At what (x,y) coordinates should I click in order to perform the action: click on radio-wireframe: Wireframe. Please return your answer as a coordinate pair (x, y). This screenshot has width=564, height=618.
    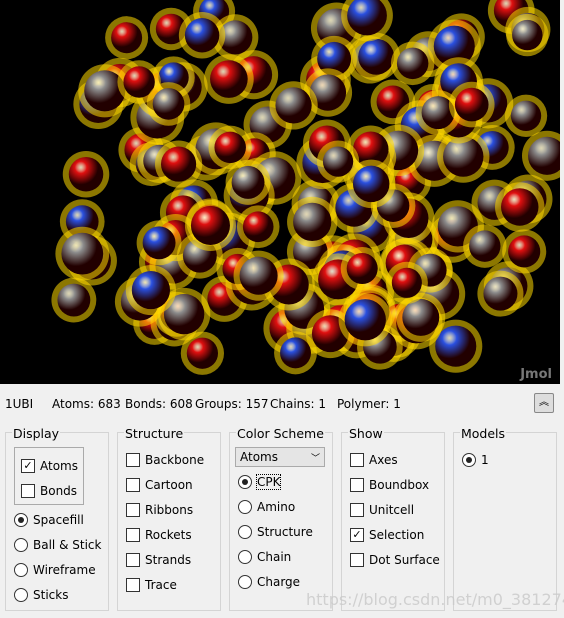
    Looking at the image, I should click on (55, 570).